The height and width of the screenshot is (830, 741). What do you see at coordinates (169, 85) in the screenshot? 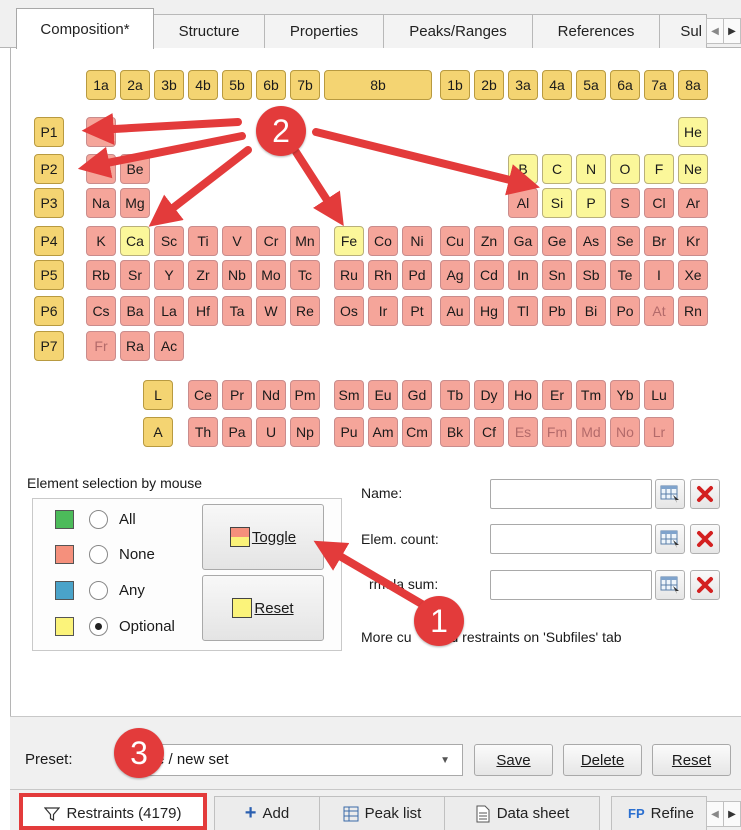
I see `group-header: 3b` at bounding box center [169, 85].